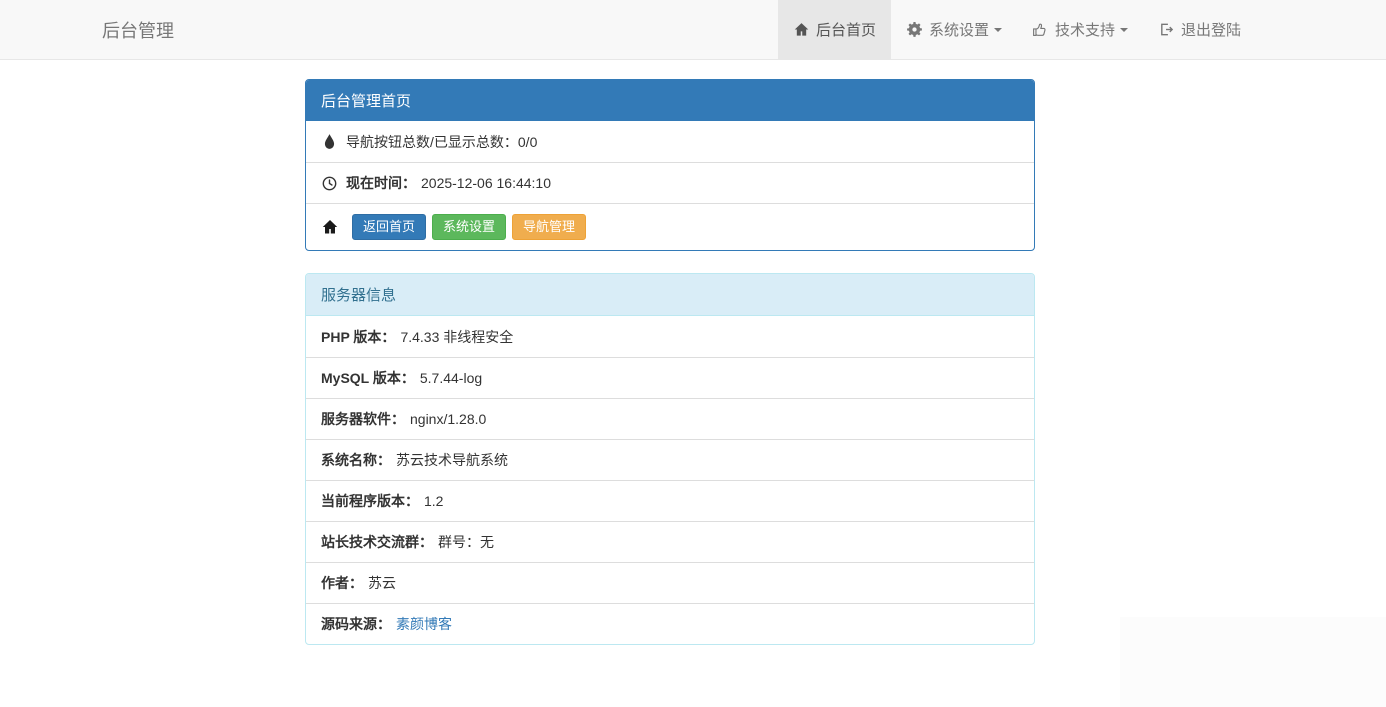 The image size is (1386, 707). Describe the element at coordinates (329, 183) in the screenshot. I see `clock-icon` at that location.